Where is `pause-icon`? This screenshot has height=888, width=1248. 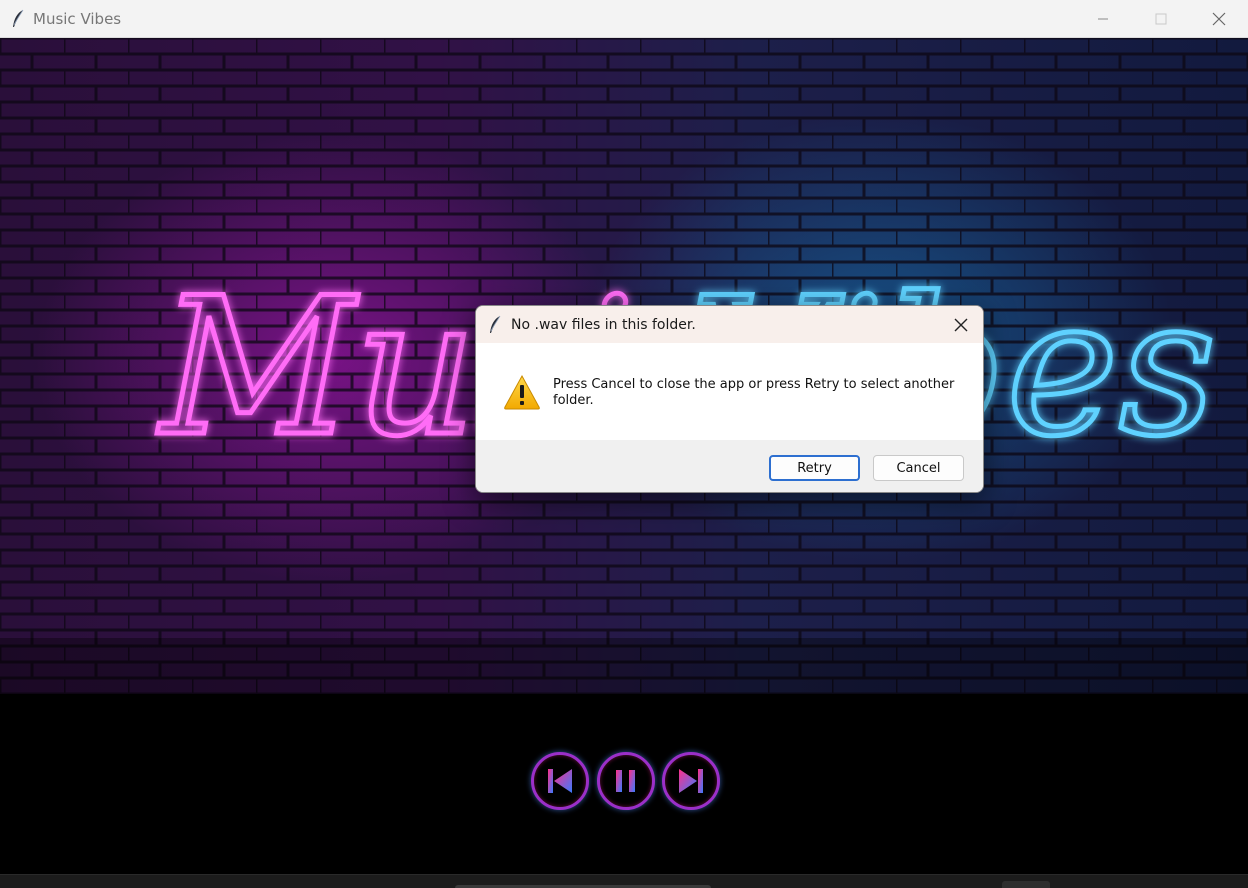
pause-icon is located at coordinates (625, 781).